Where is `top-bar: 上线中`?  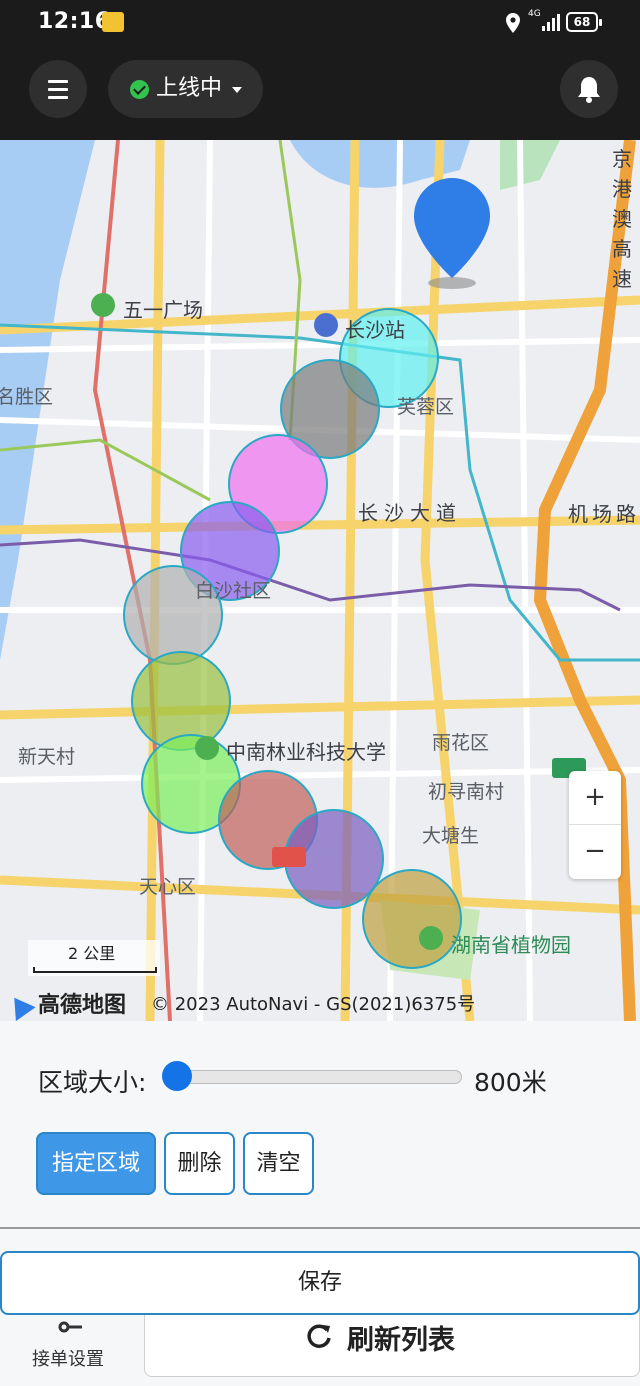
top-bar: 上线中 is located at coordinates (320, 93).